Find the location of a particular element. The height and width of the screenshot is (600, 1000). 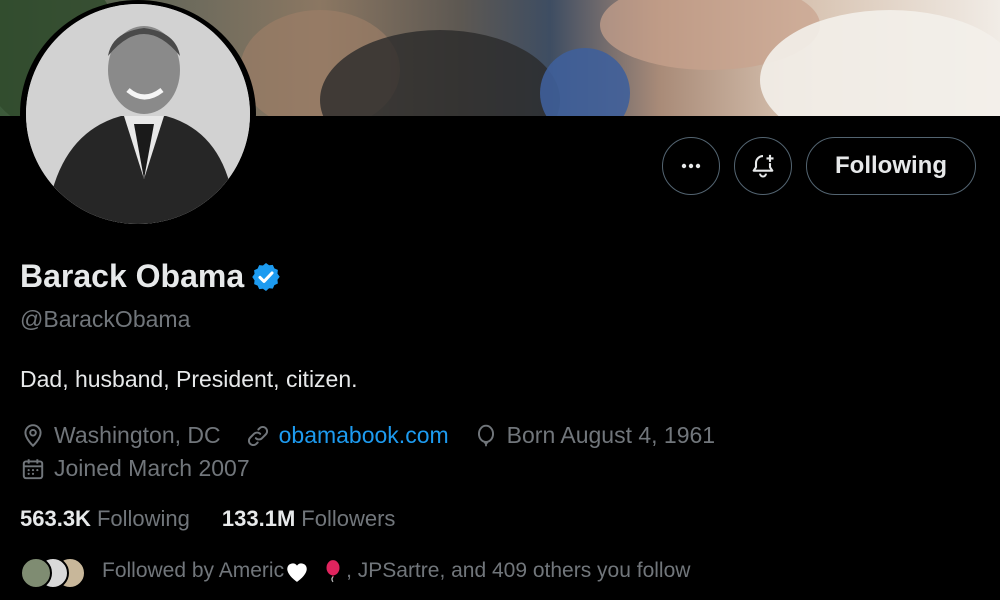

joined-item: Joined March 2007 is located at coordinates (135, 468).